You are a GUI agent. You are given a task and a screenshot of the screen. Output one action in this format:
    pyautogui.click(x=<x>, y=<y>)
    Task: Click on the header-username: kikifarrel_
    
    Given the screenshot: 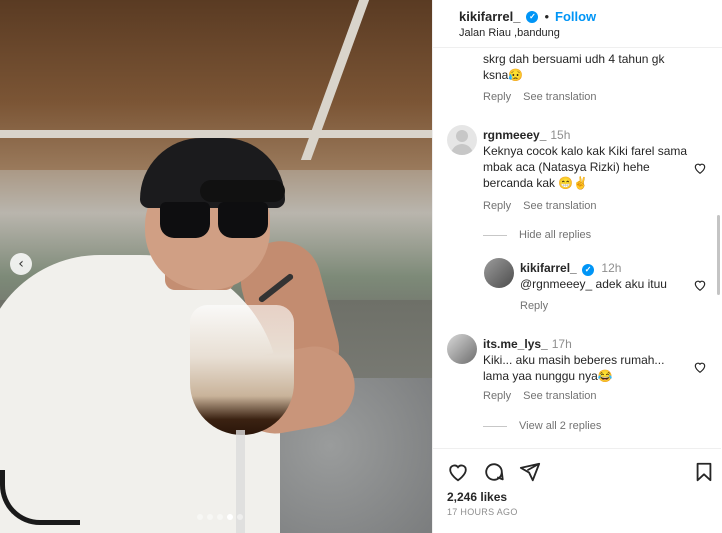 What is the action you would take?
    pyautogui.click(x=489, y=16)
    